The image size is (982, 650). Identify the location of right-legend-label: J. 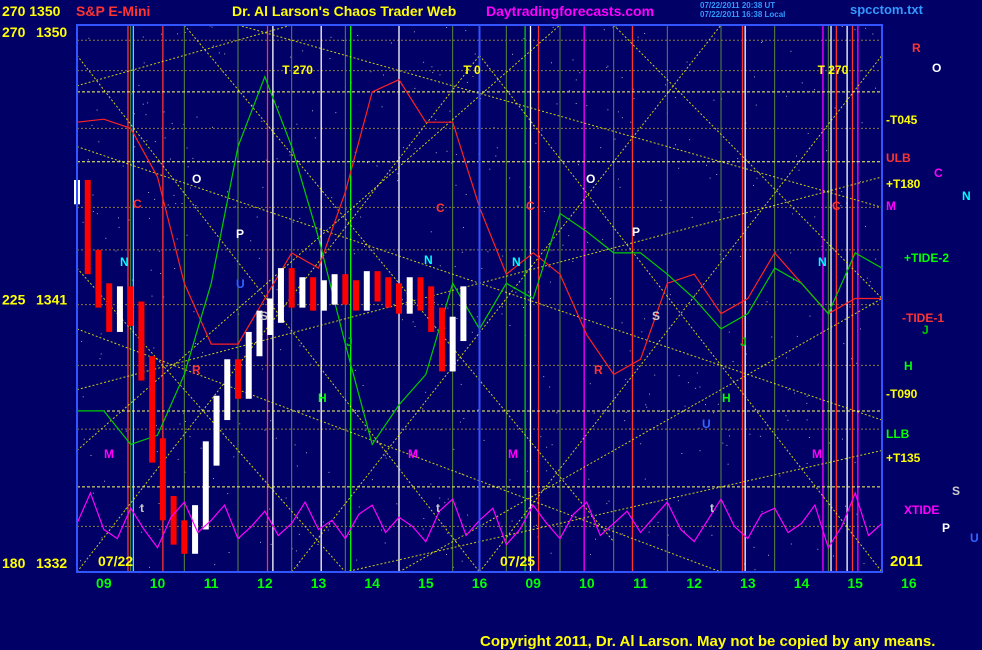
(925, 330).